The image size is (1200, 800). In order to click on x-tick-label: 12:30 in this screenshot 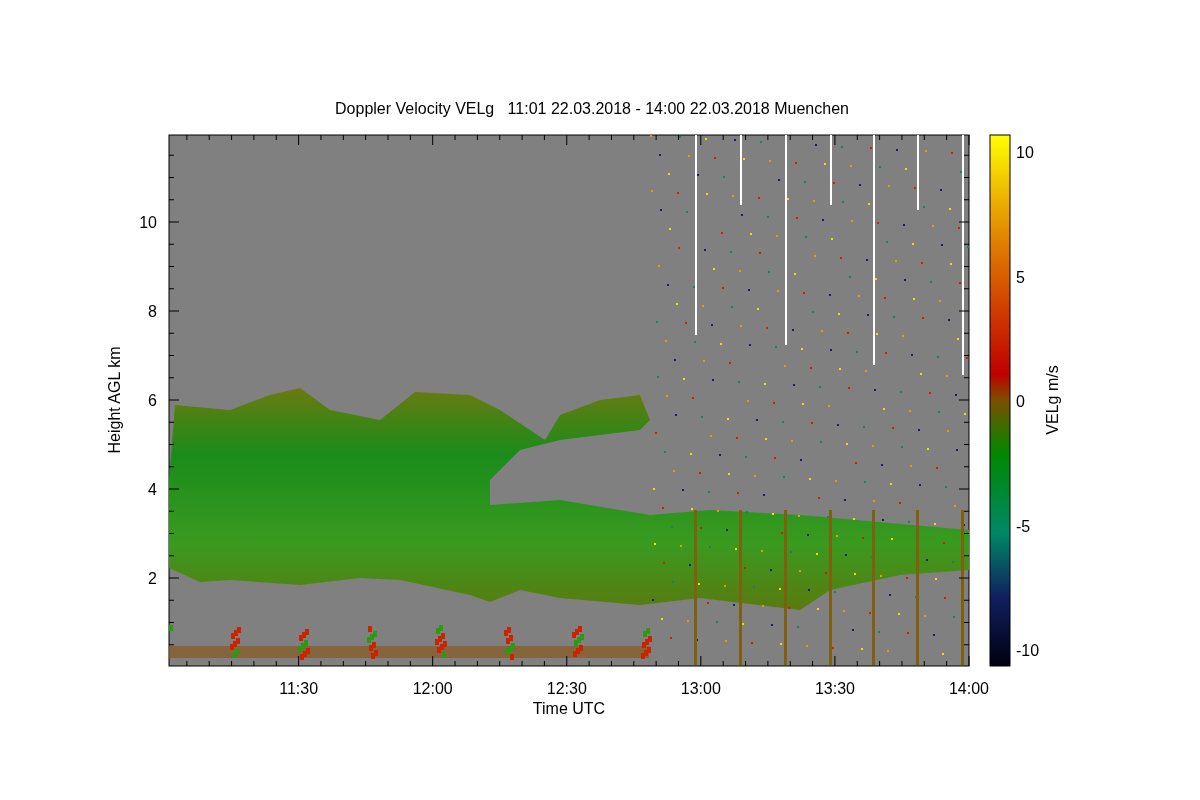, I will do `click(566, 688)`.